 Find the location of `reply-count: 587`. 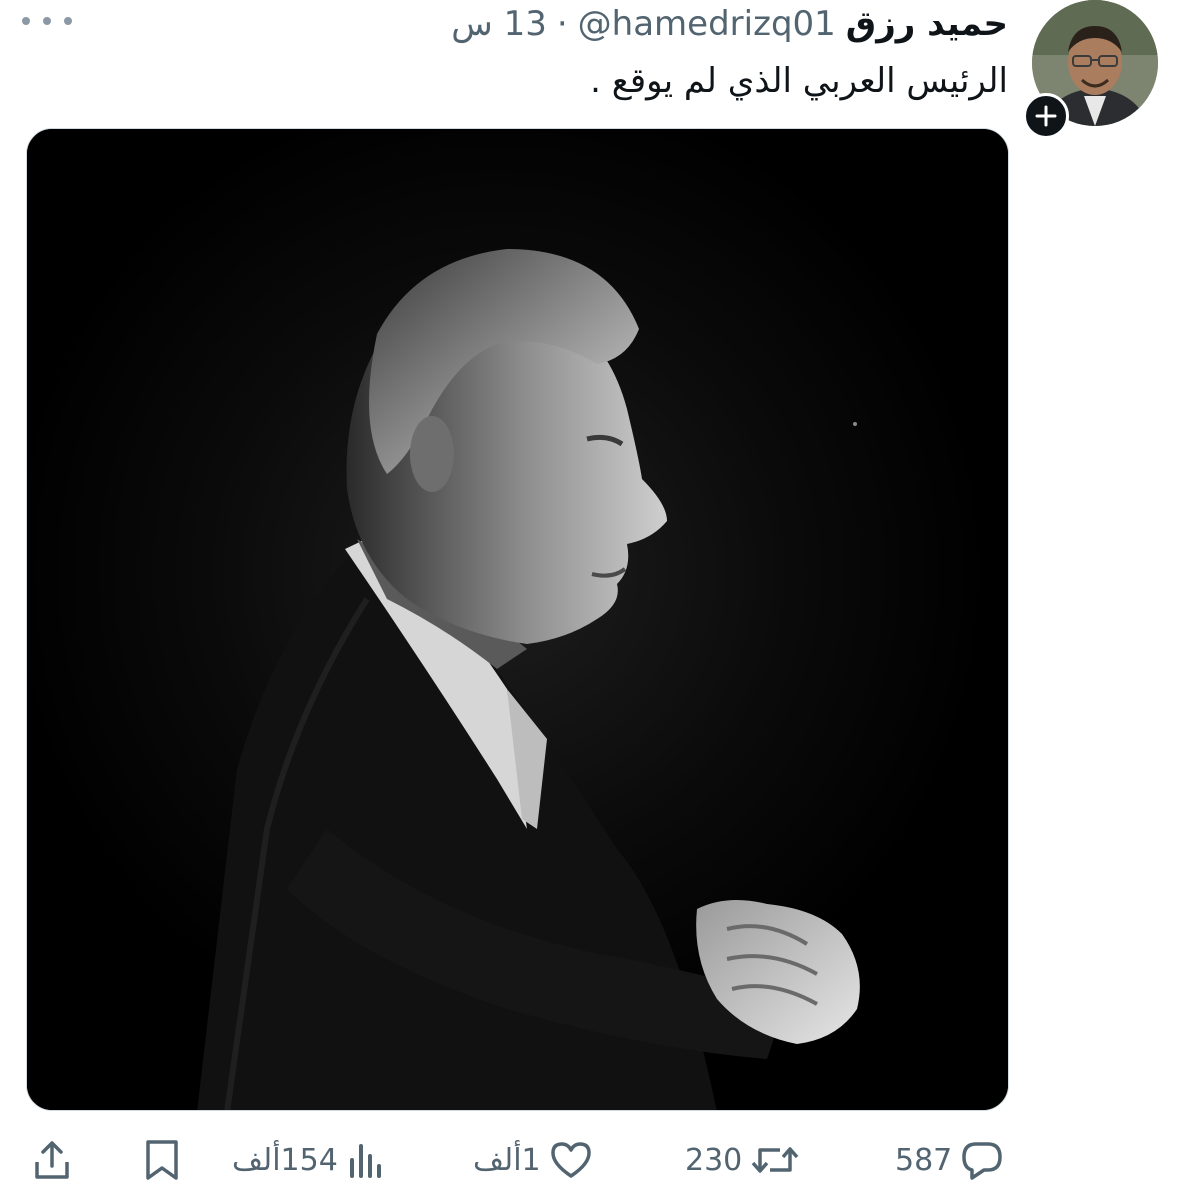

reply-count: 587 is located at coordinates (924, 1160).